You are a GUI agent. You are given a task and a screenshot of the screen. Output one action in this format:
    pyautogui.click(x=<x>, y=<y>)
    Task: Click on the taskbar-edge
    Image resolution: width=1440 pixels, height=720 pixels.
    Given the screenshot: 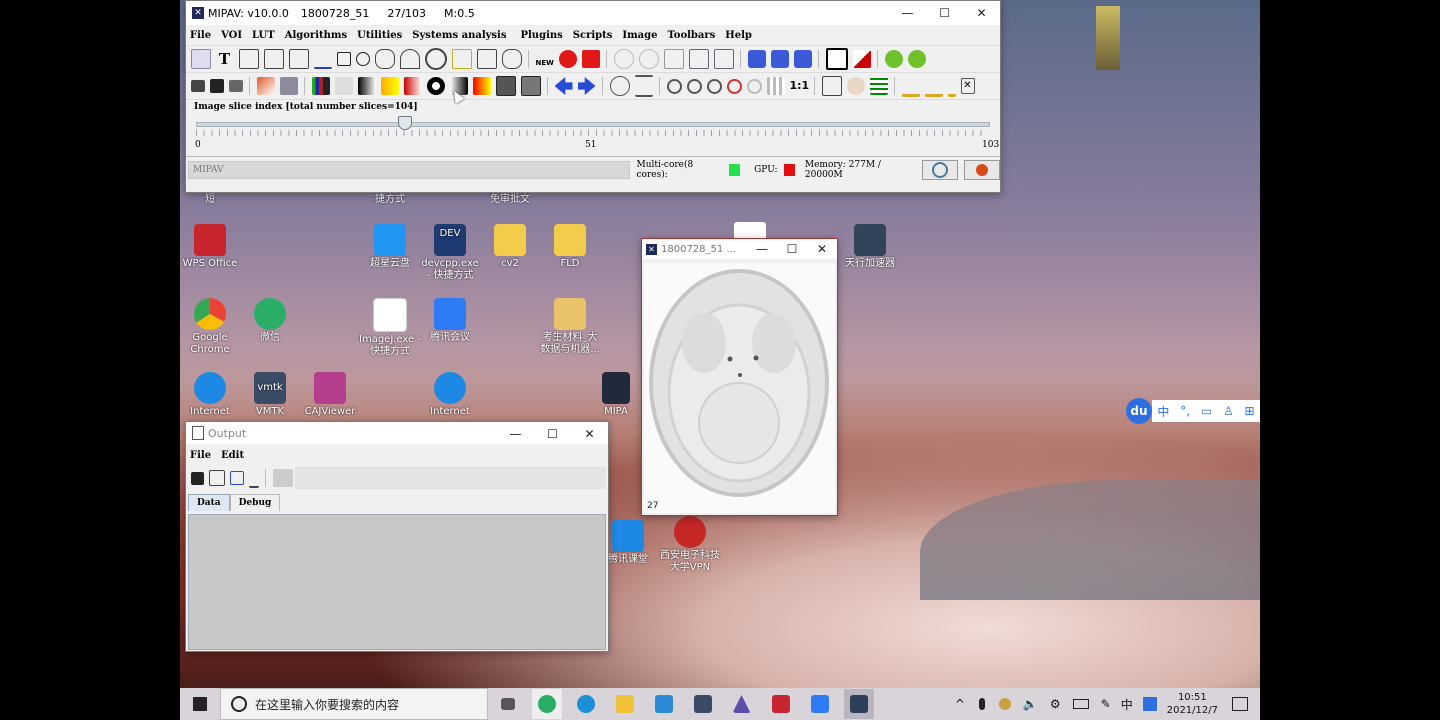 What is the action you would take?
    pyautogui.click(x=586, y=704)
    